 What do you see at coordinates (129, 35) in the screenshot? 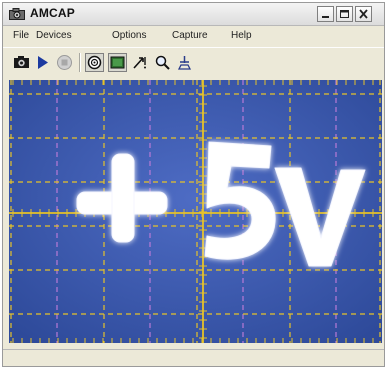
I see `menu-options: Options` at bounding box center [129, 35].